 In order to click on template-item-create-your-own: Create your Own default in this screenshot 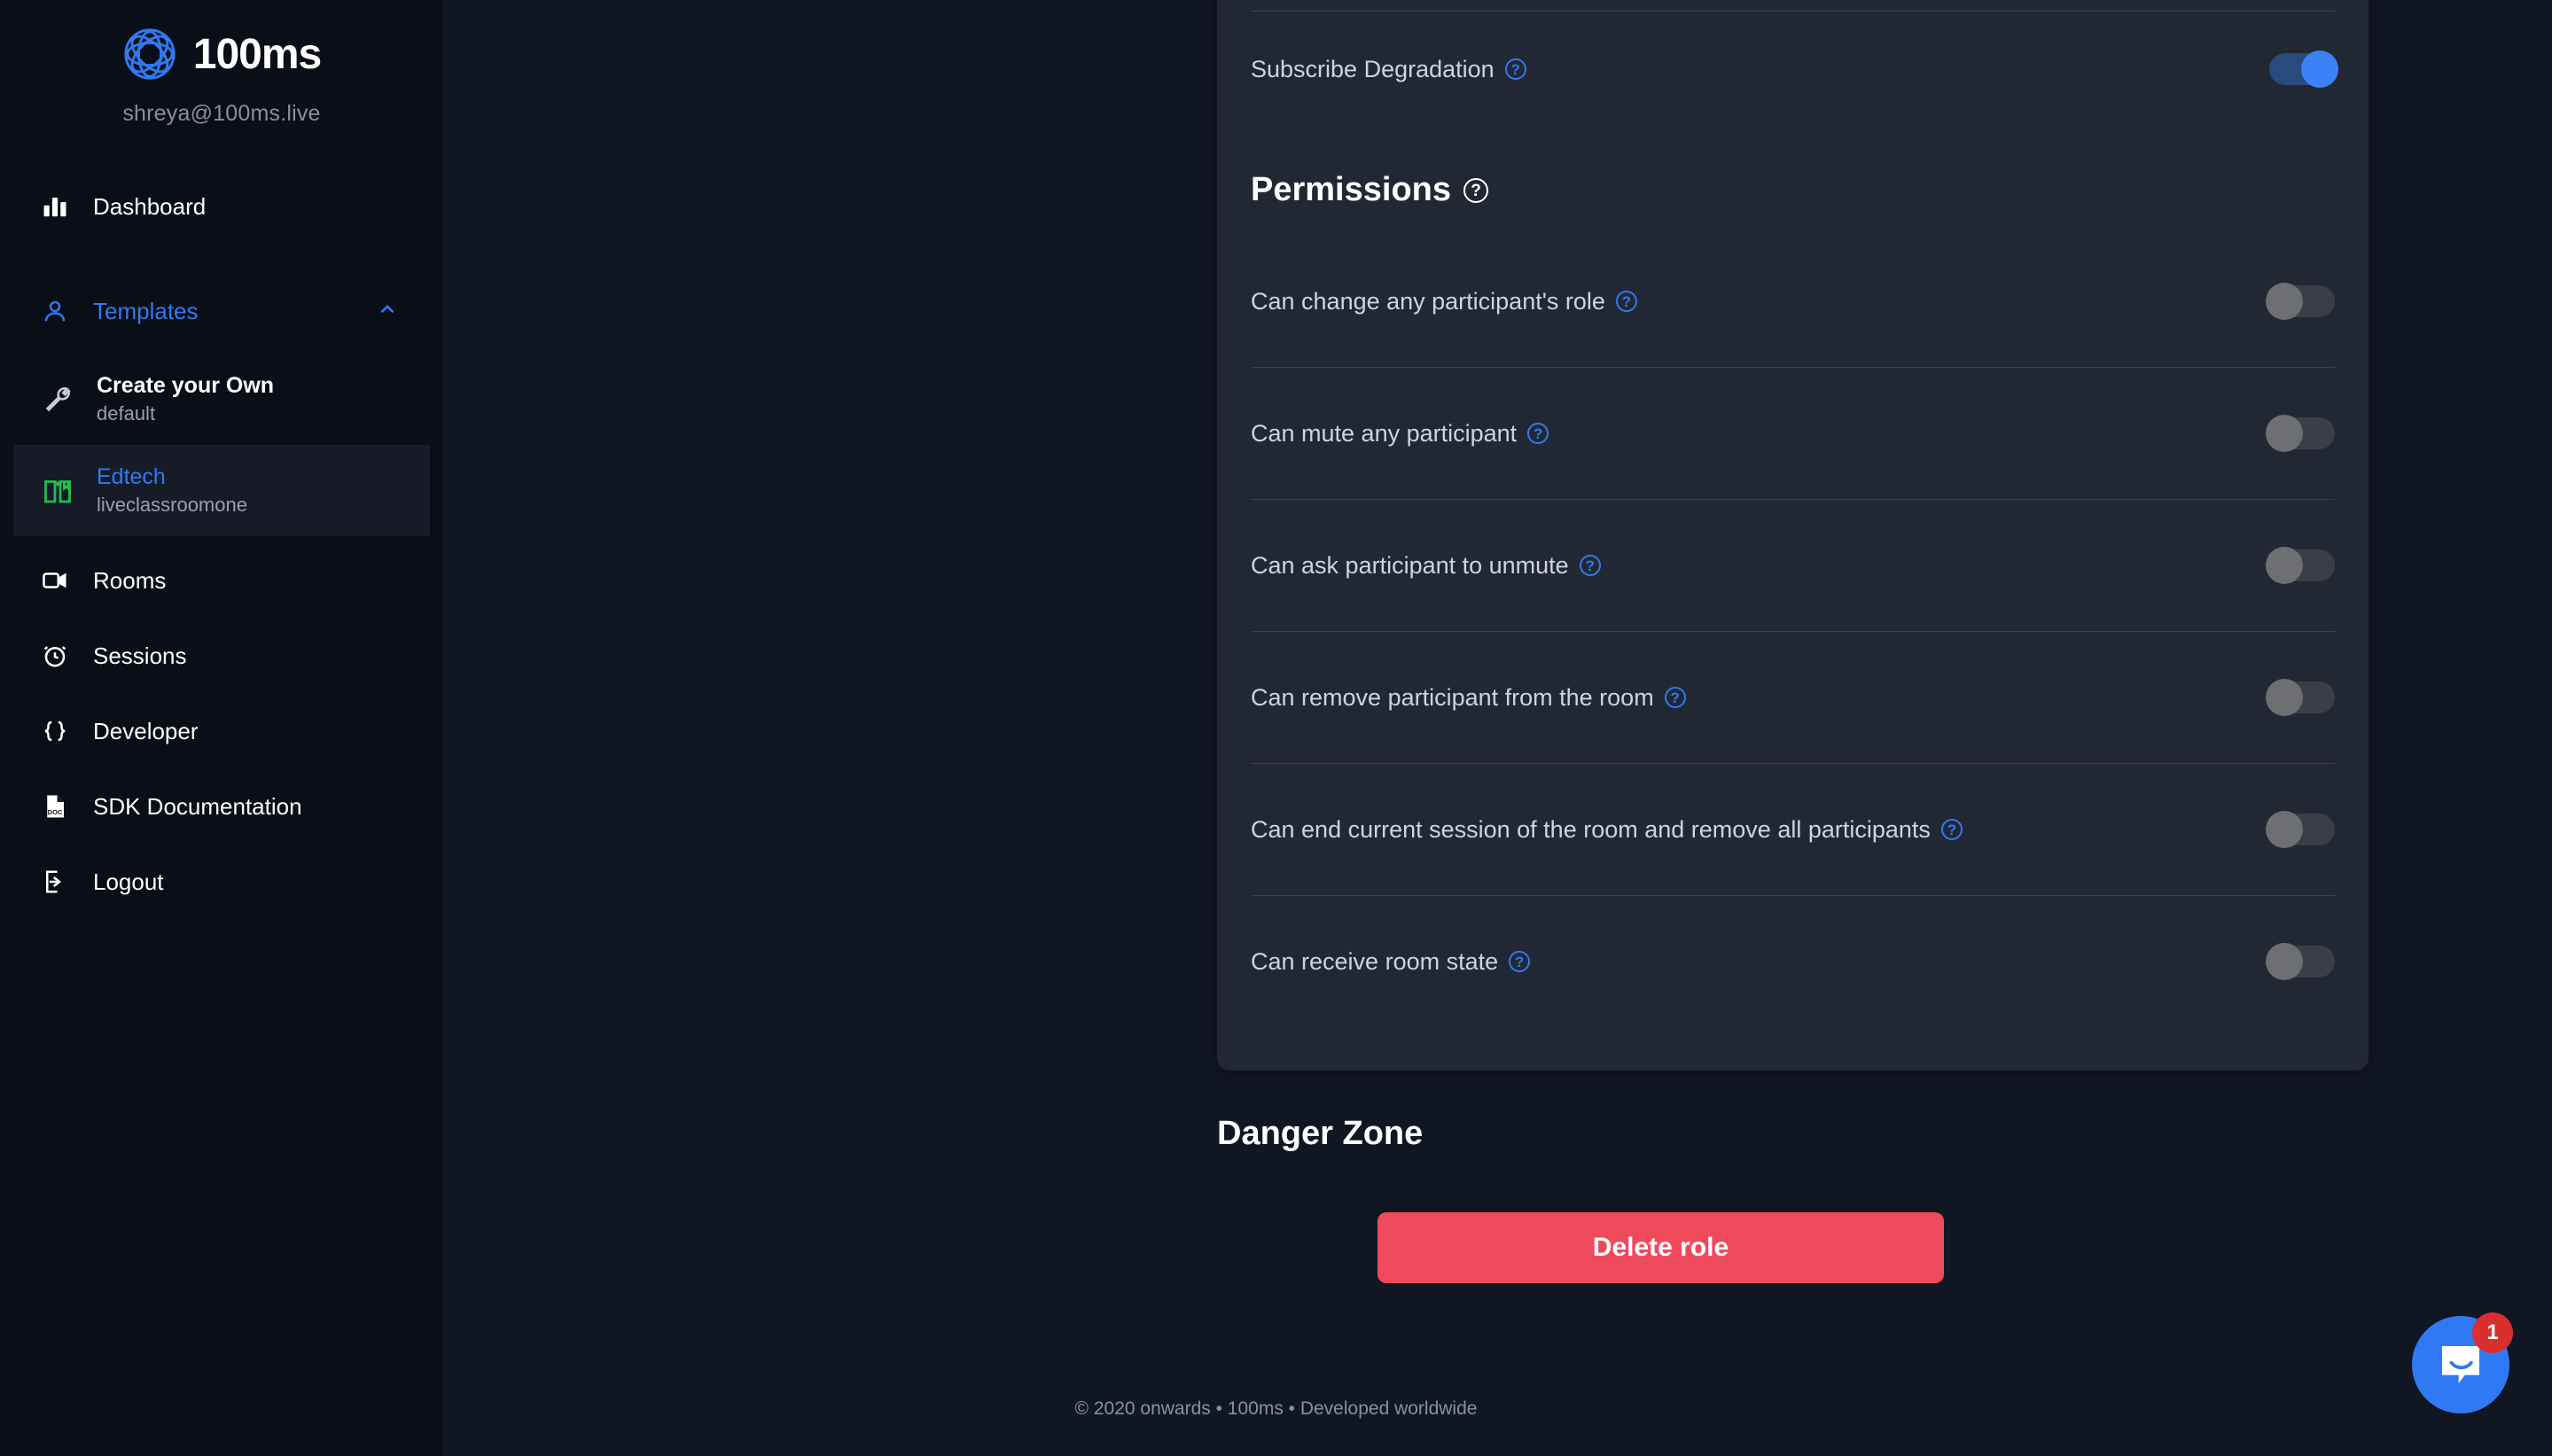, I will do `click(221, 399)`.